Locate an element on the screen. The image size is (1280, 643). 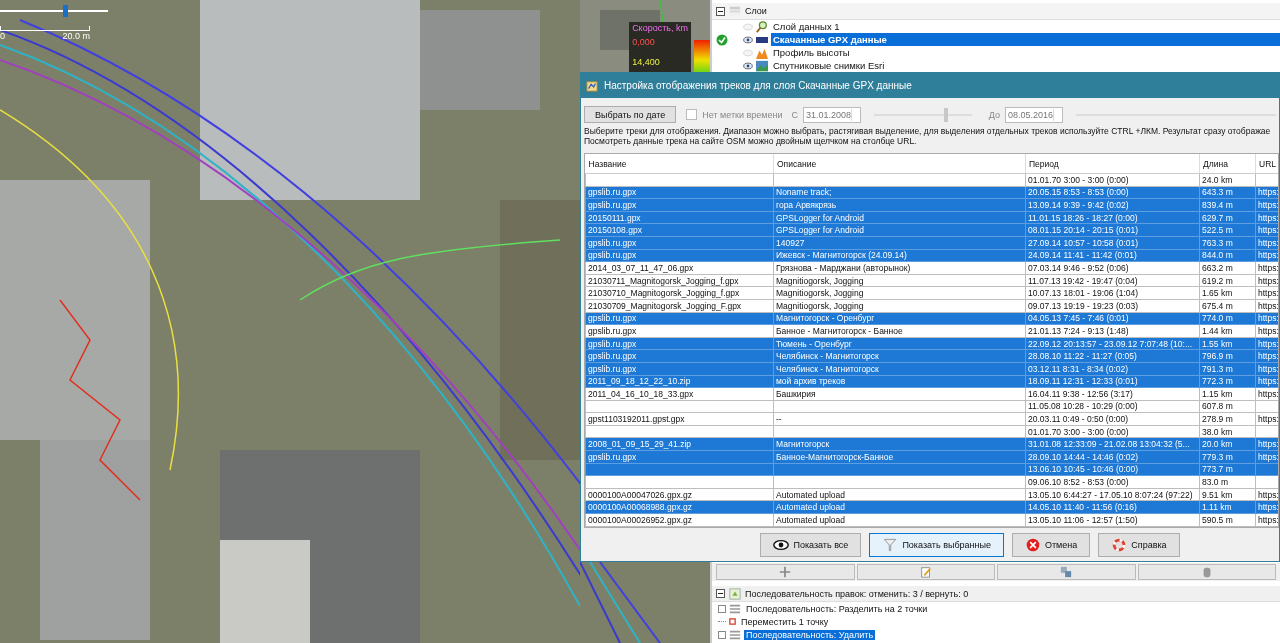
table-cell: 13.05.10 6:44:27 - 17.05.10 8:07:24 (97:22) is located at coordinates (1112, 494).